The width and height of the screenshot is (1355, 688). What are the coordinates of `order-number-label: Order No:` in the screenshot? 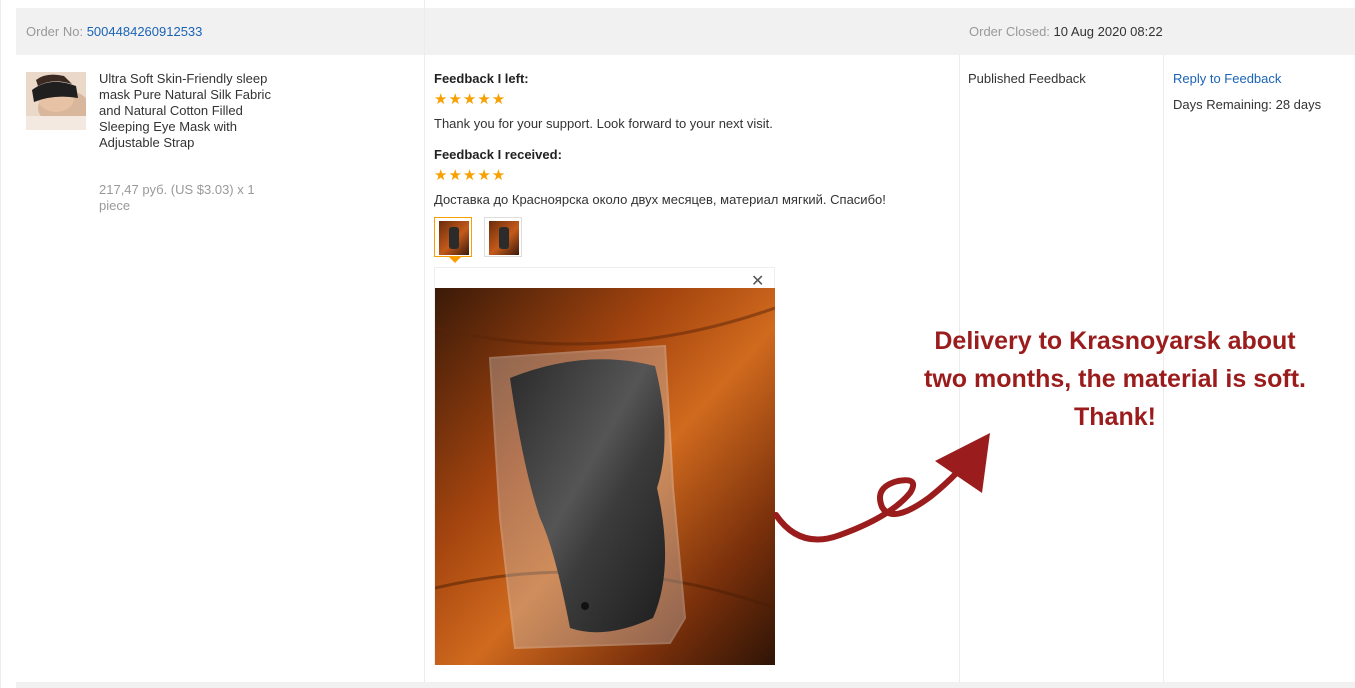 It's located at (55, 31).